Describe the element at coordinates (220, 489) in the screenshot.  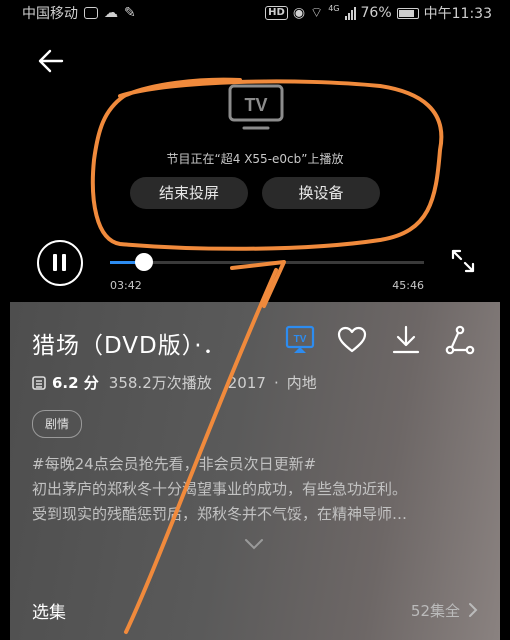
I see `description-line: 初出茅庐的郑秋冬十分渴望事业的成功，有些急功近利。` at that location.